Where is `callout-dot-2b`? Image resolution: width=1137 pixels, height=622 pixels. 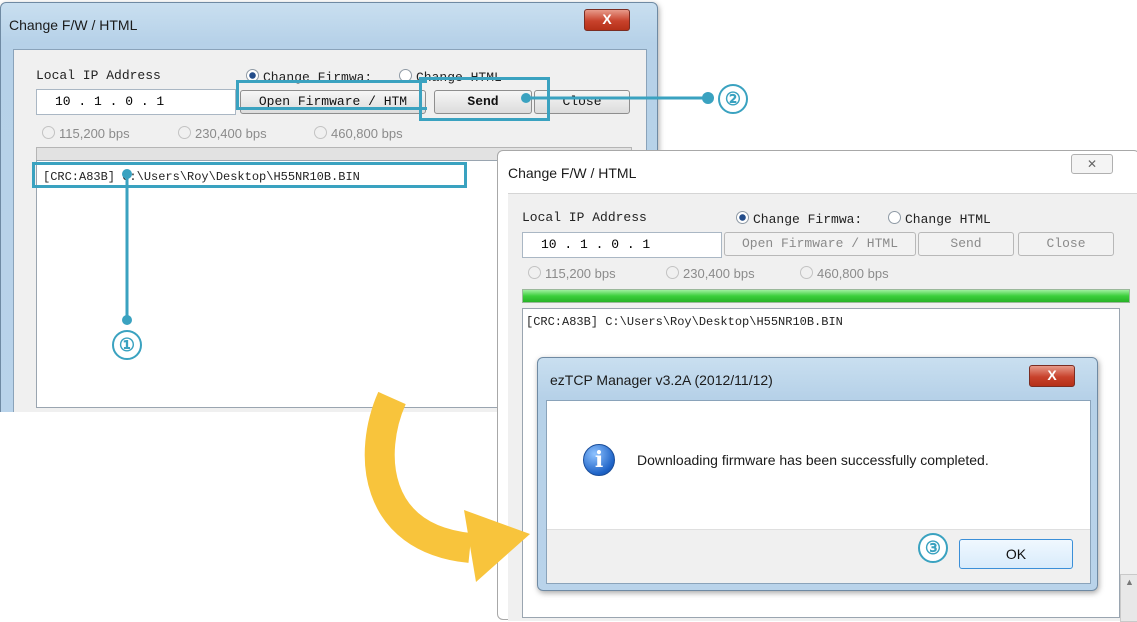 callout-dot-2b is located at coordinates (708, 98).